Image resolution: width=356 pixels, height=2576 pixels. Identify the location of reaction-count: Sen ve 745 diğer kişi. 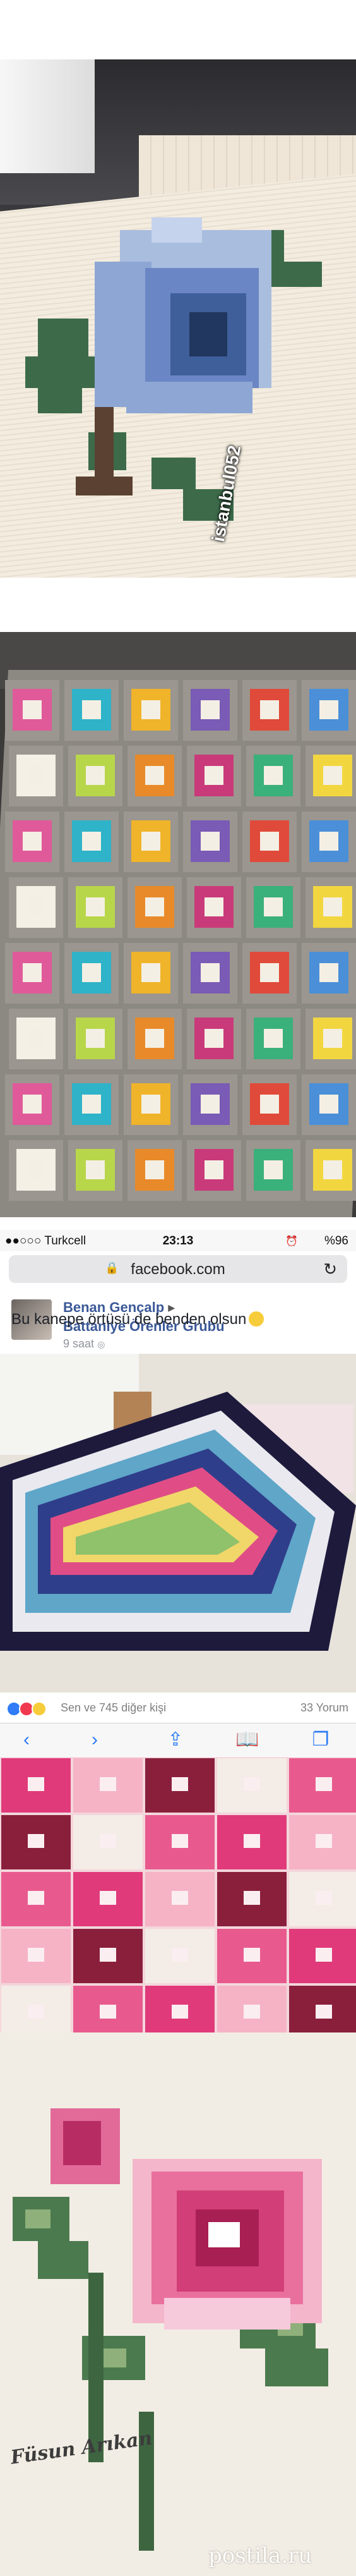
(114, 1708).